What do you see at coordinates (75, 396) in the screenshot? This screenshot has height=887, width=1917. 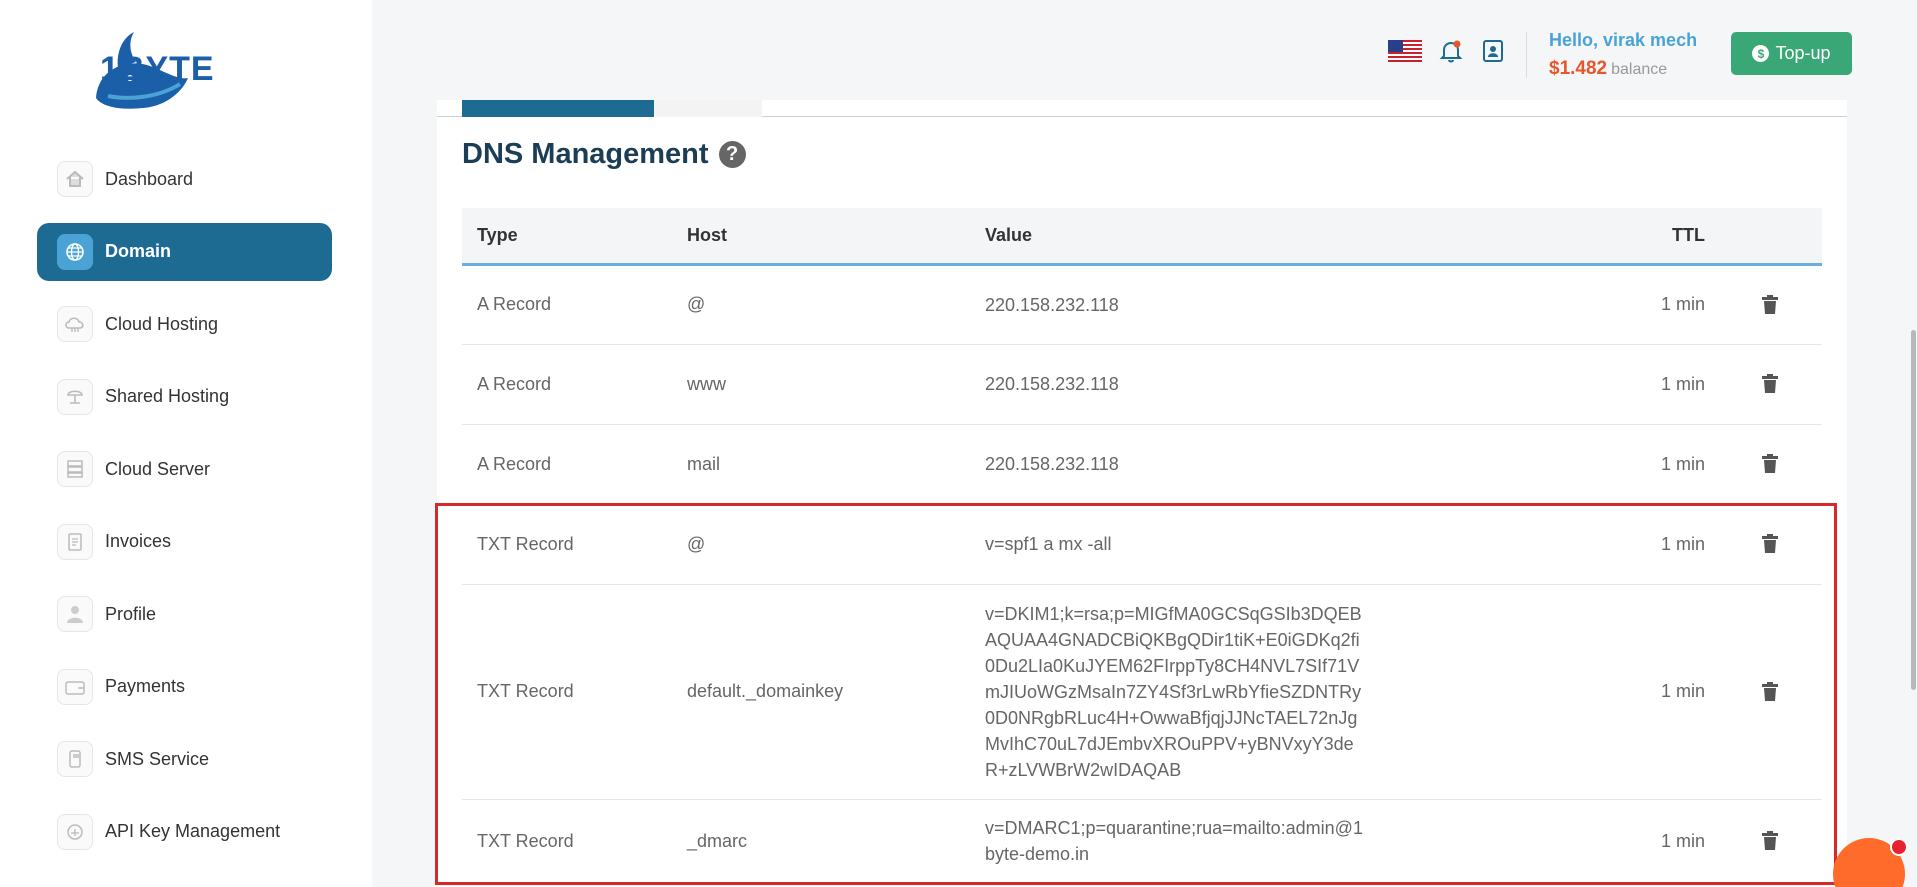 I see `shared-hosting-icon` at bounding box center [75, 396].